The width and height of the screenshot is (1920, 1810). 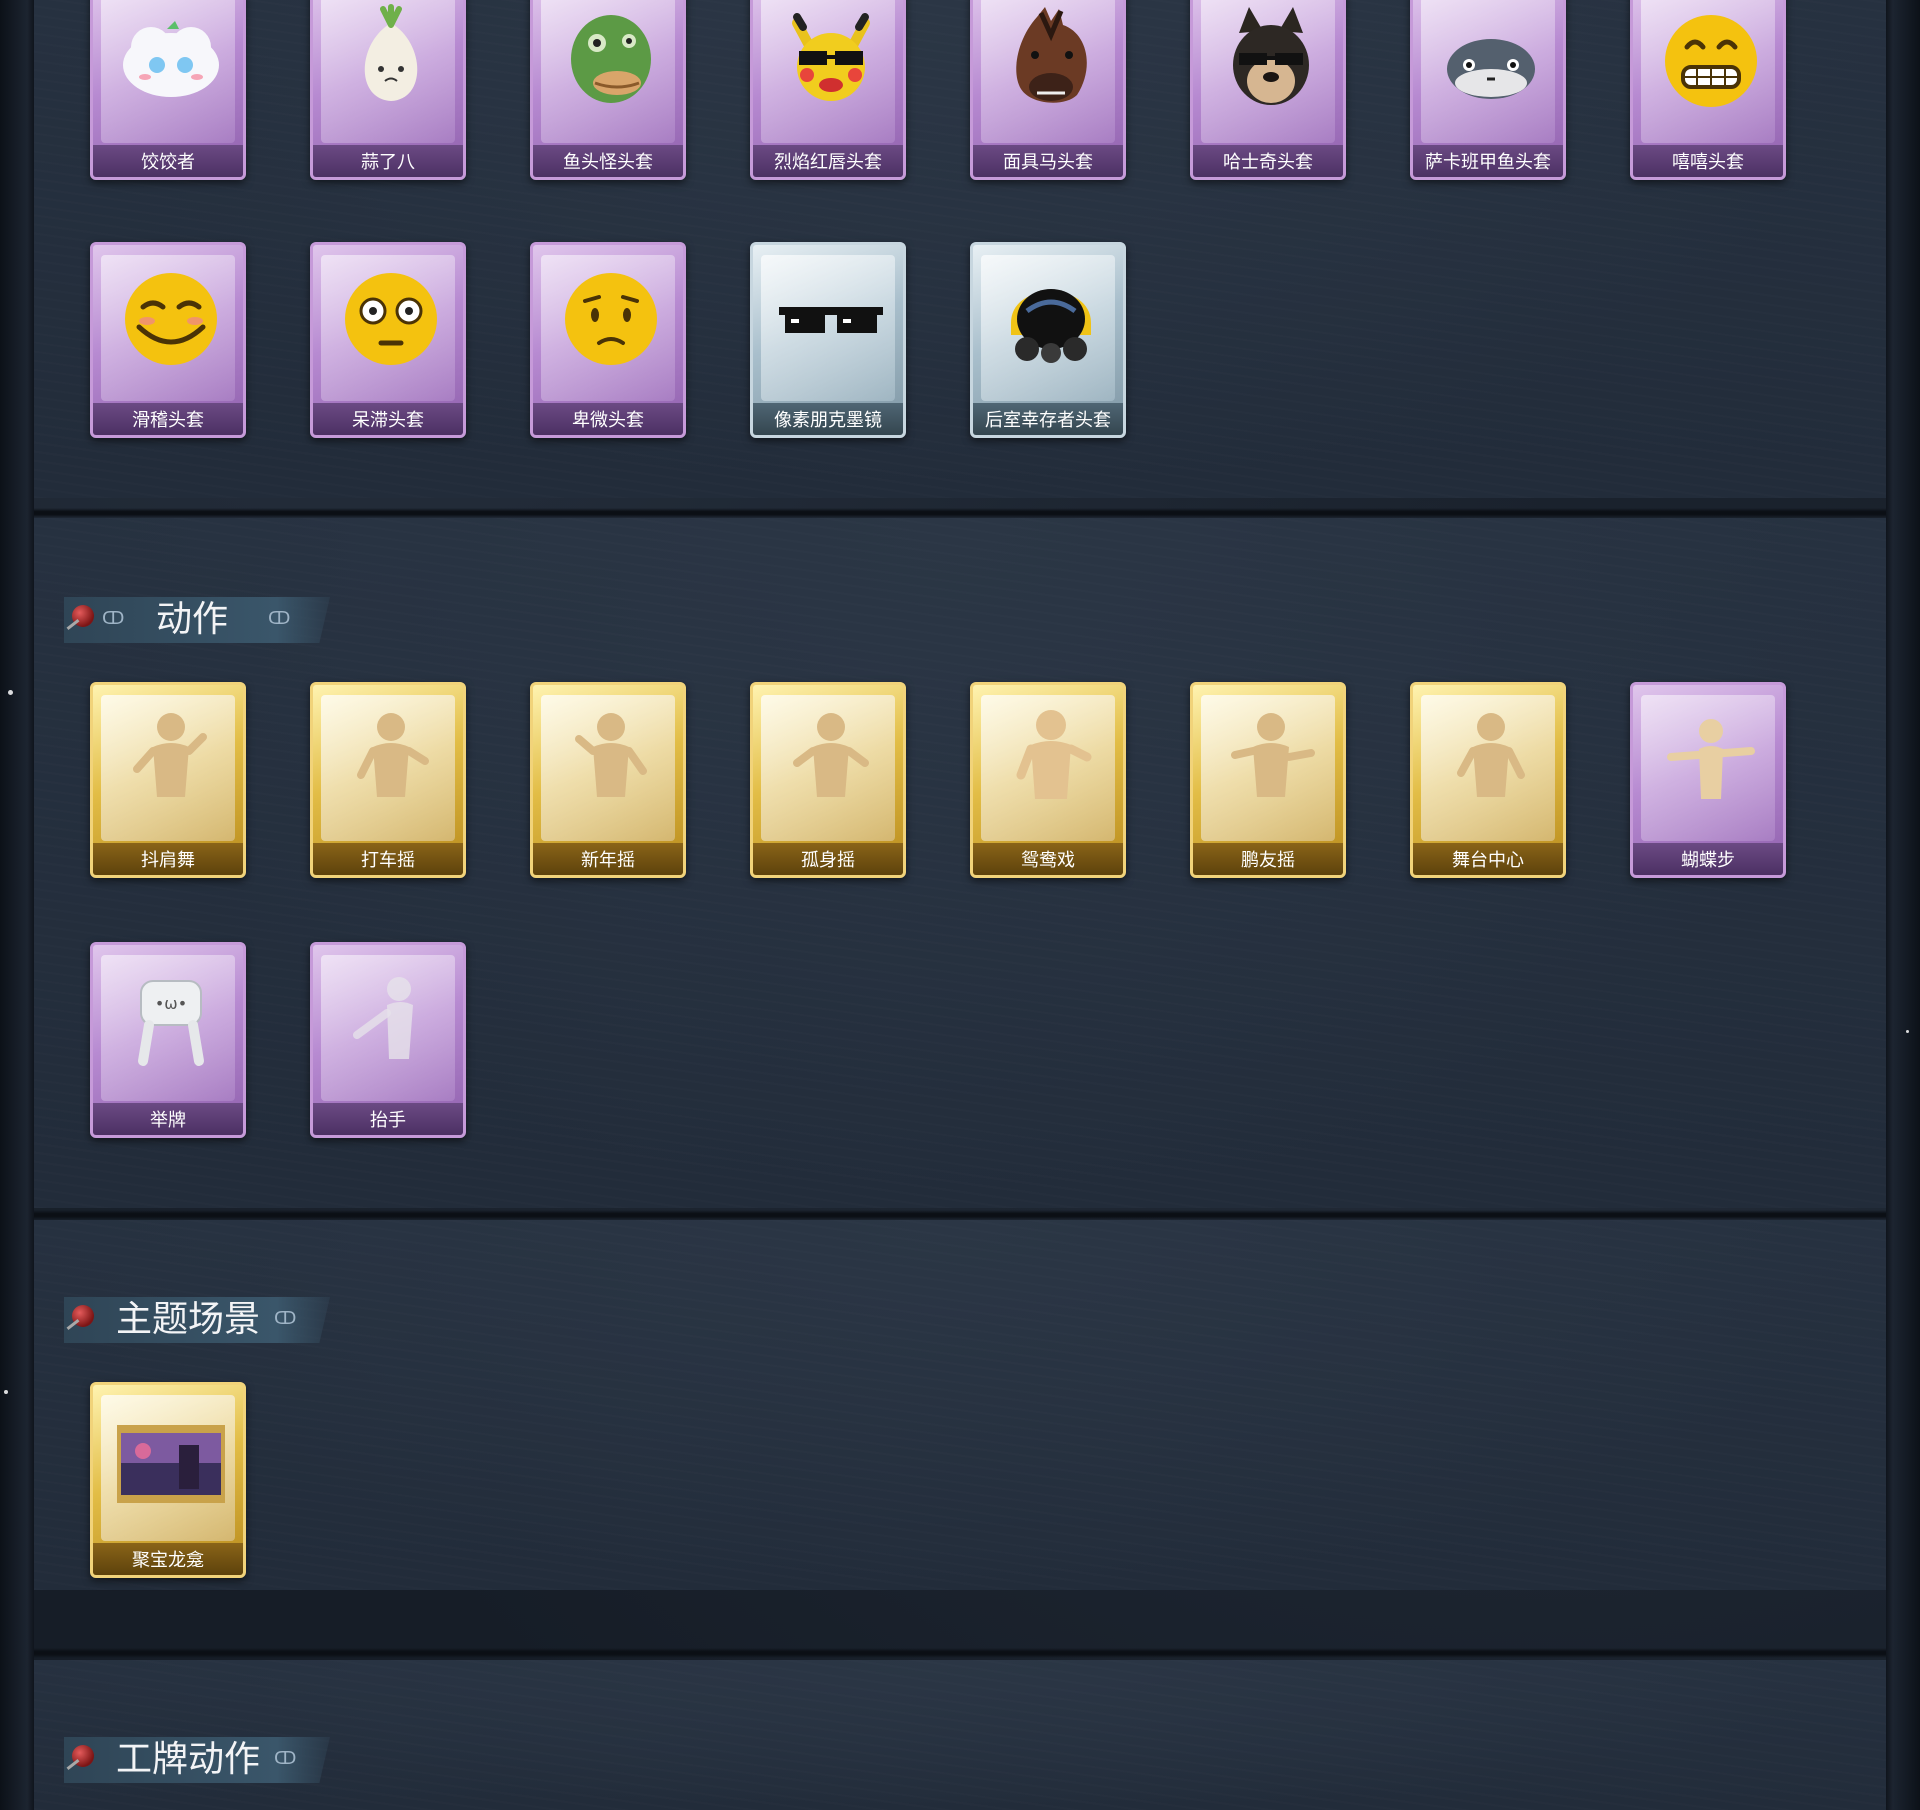 I want to click on item-name: 孤身摇, so click(x=828, y=859).